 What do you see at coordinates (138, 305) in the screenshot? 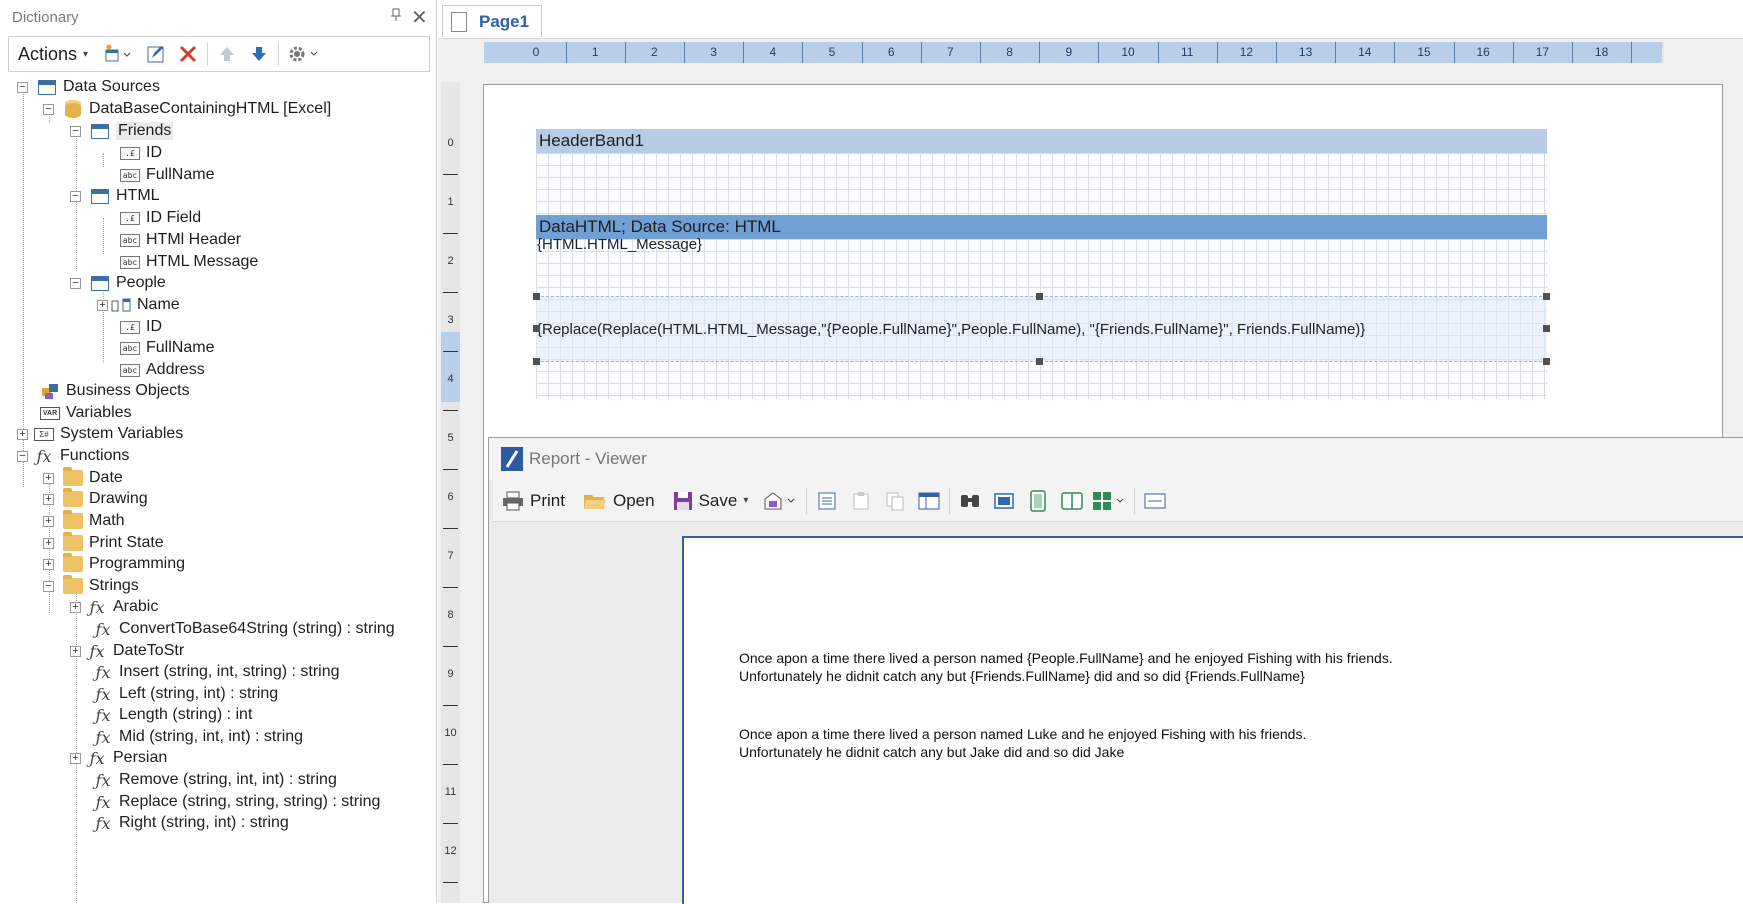
I see `tree-node-people-name: + Name` at bounding box center [138, 305].